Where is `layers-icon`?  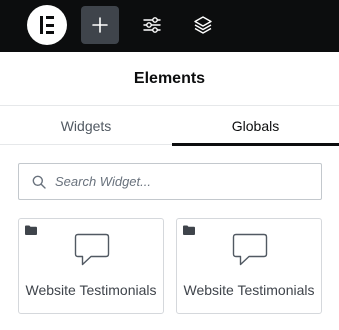
layers-icon is located at coordinates (203, 25).